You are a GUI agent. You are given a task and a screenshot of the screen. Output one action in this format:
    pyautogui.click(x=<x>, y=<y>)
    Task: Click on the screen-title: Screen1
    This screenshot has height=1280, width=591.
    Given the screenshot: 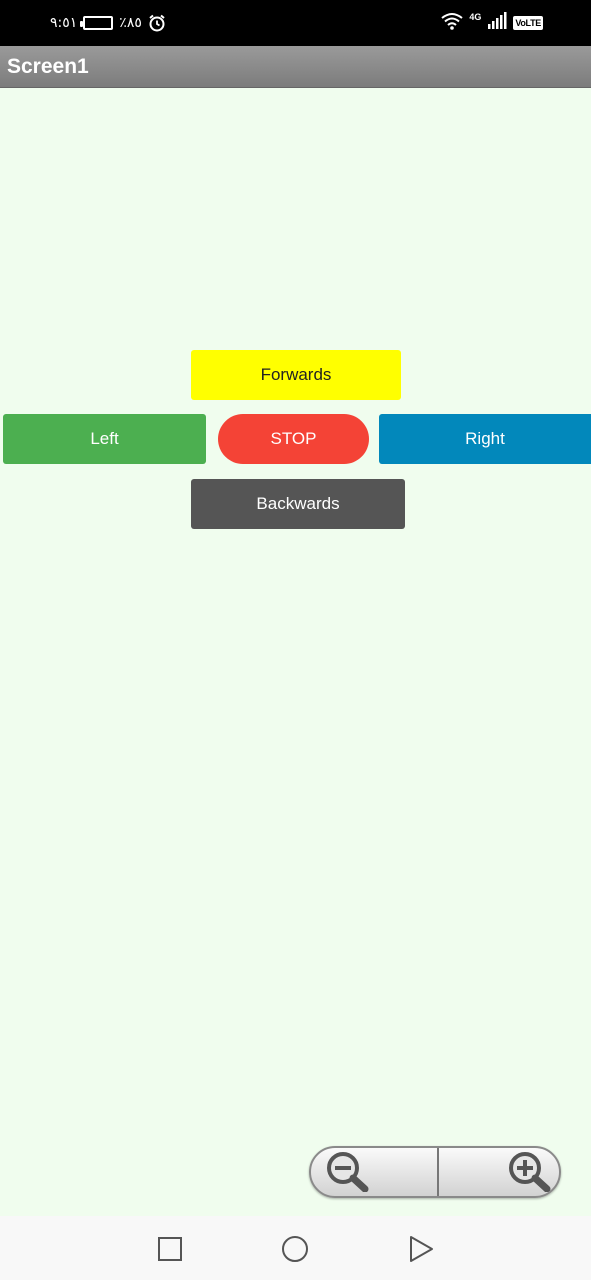 What is the action you would take?
    pyautogui.click(x=48, y=66)
    